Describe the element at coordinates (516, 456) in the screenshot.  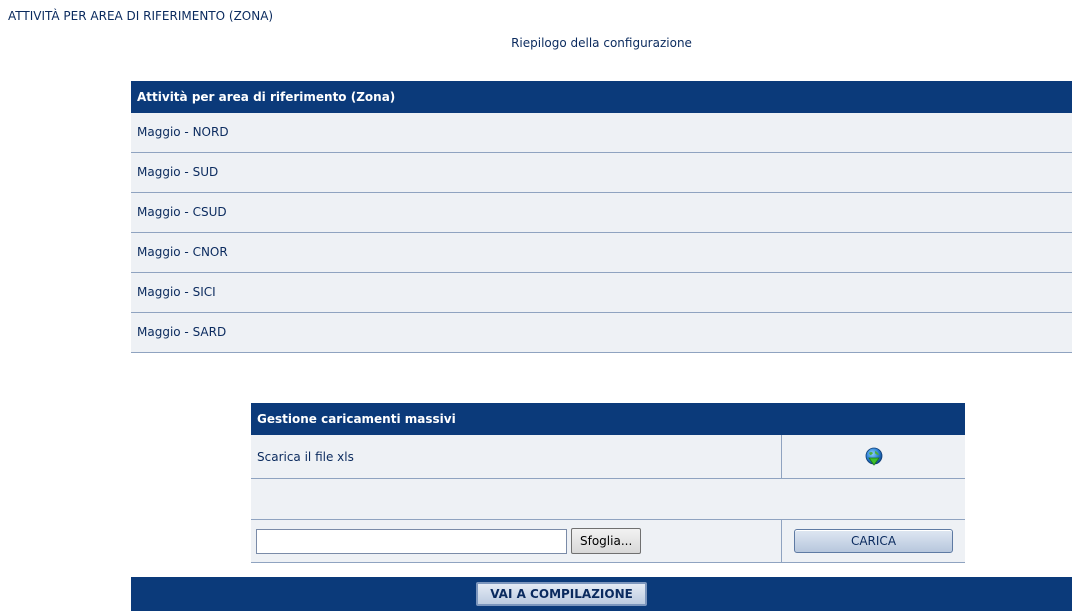
I see `download-label-cell: Scarica il file xls` at that location.